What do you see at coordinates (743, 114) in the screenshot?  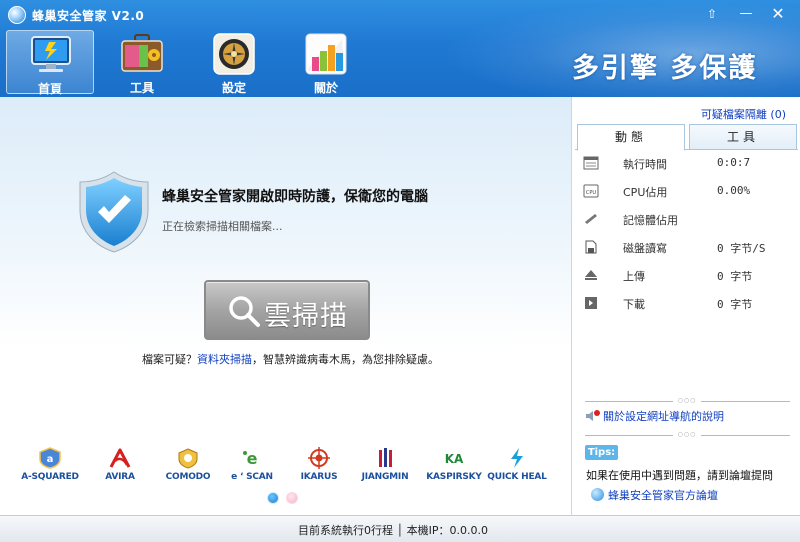 I see `quarantine-link: 可疑檔案隔離 (0)` at bounding box center [743, 114].